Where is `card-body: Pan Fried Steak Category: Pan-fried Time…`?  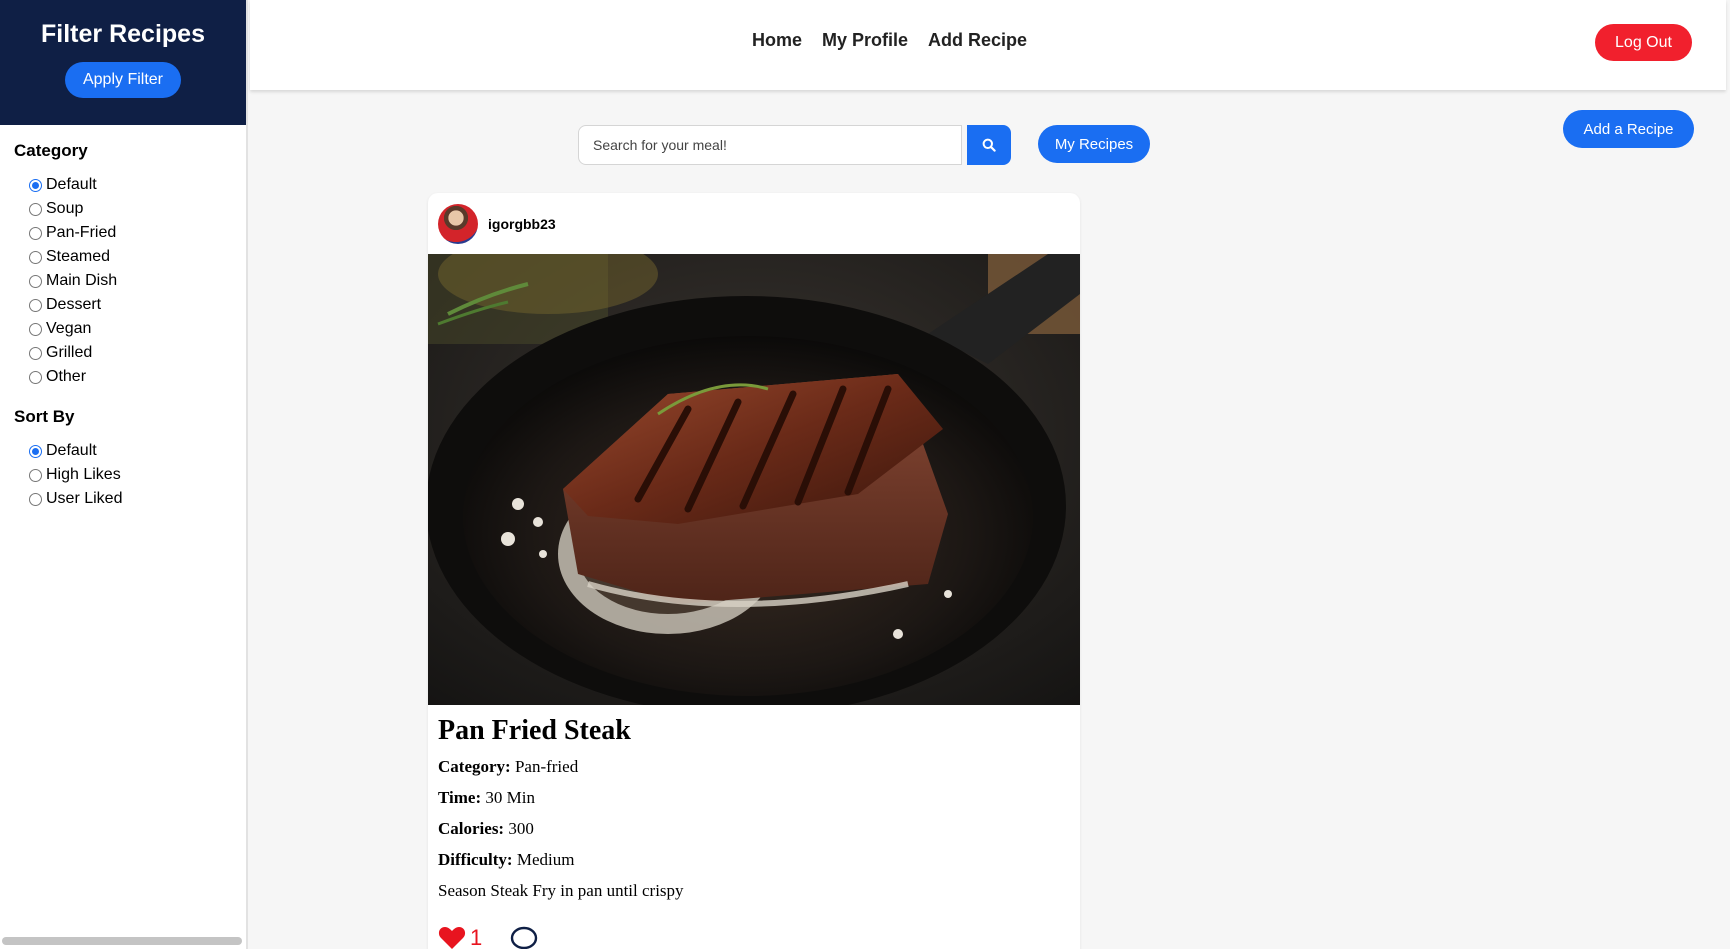
card-body: Pan Fried Steak Category: Pan-fried Time… is located at coordinates (754, 827).